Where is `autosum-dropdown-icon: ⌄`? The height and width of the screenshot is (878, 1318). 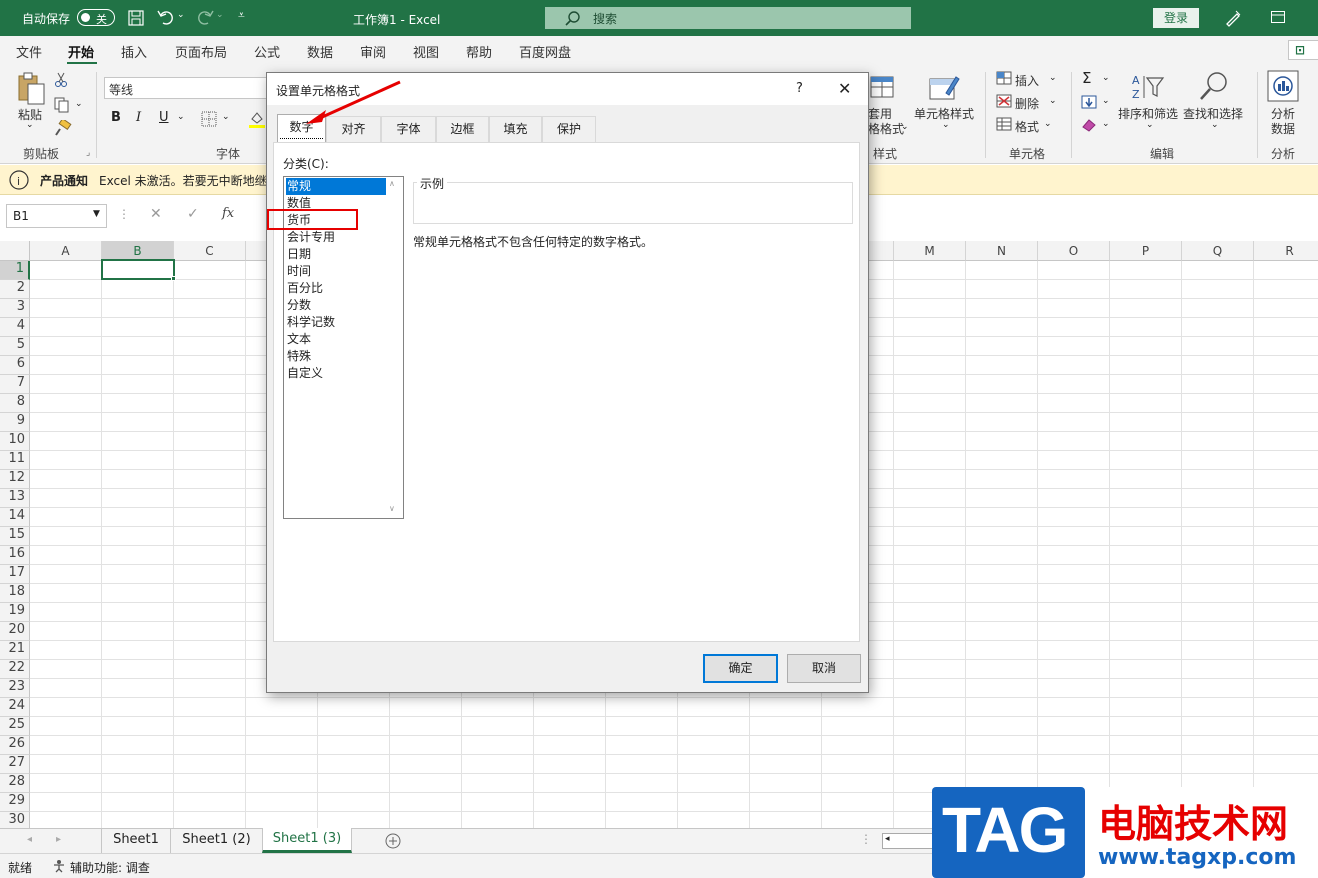 autosum-dropdown-icon: ⌄ is located at coordinates (1106, 78).